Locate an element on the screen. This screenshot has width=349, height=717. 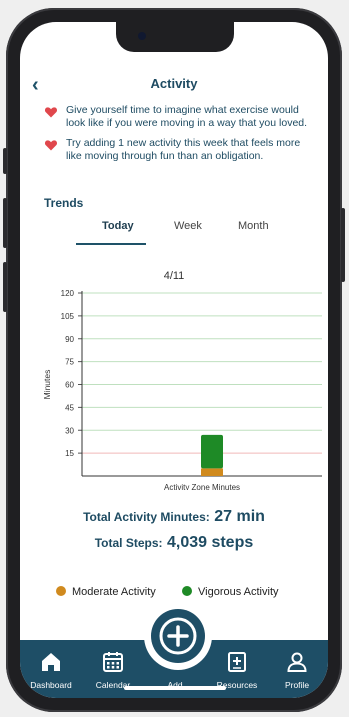
y-tick-label: 15 is located at coordinates (69, 453).